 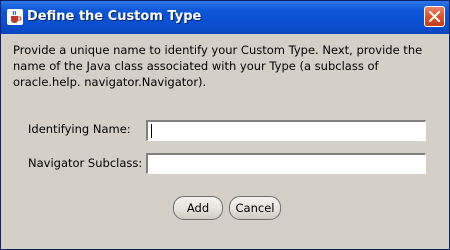 I want to click on add-button: Add, so click(x=198, y=208).